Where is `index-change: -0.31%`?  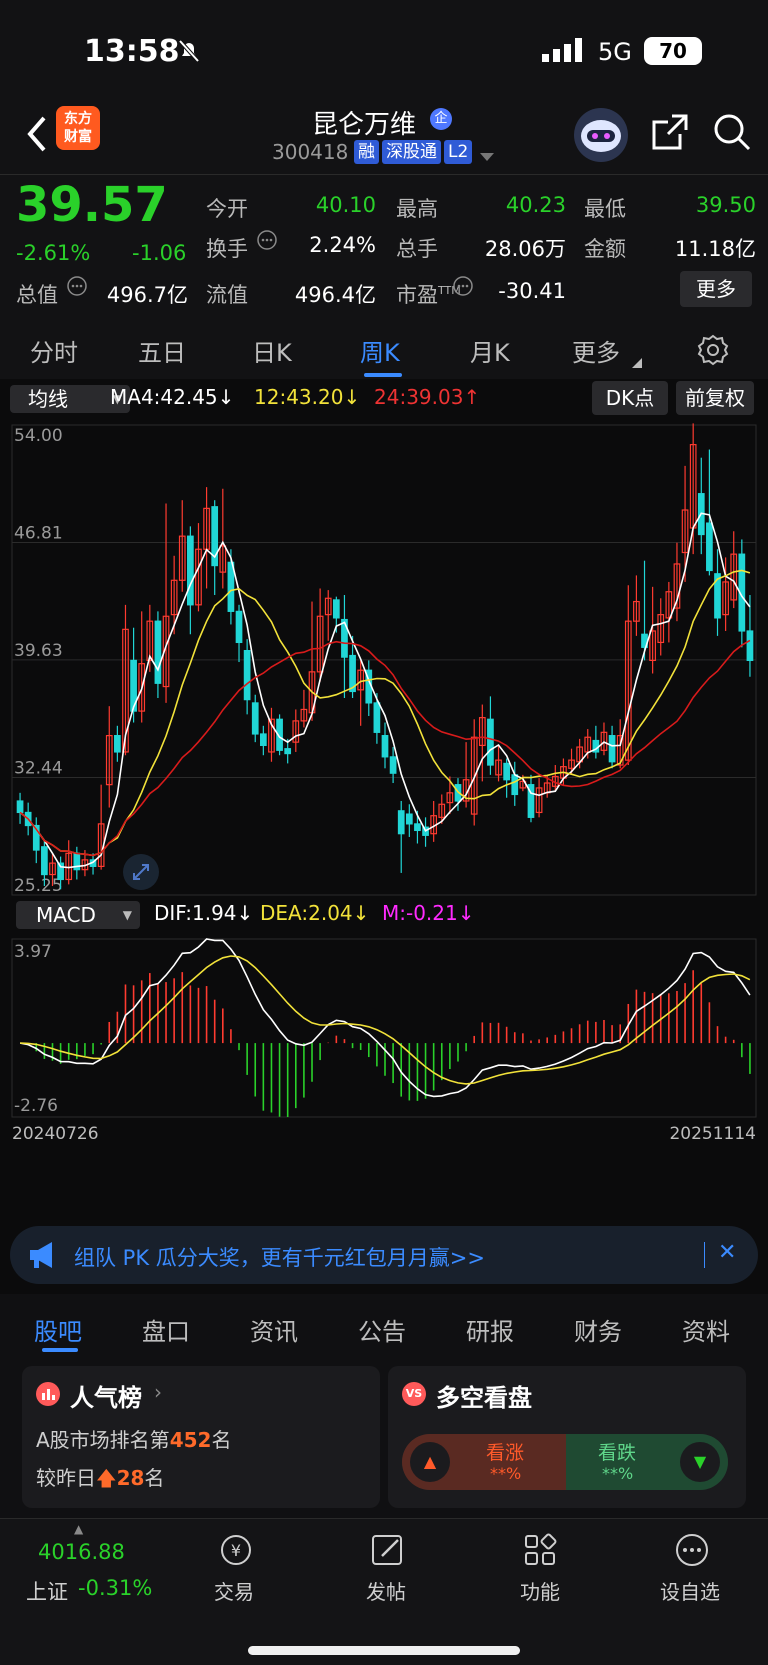
index-change: -0.31% is located at coordinates (115, 1588).